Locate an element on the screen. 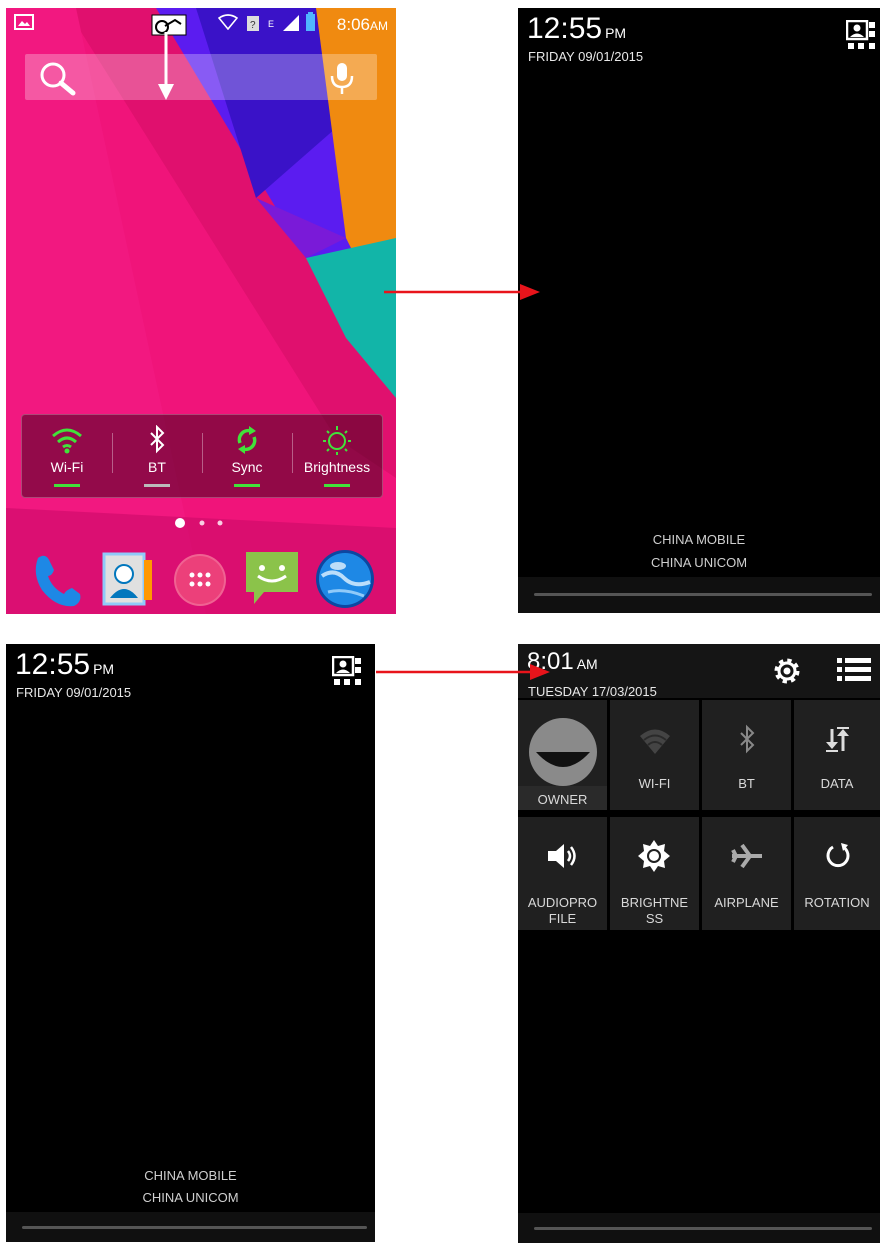  messaging-icon is located at coordinates (272, 578).